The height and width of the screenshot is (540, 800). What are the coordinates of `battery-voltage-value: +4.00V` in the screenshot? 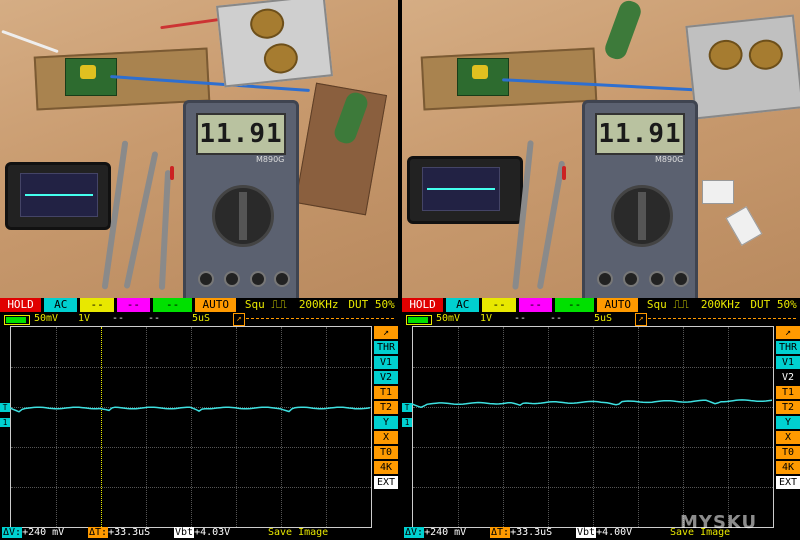 It's located at (614, 532).